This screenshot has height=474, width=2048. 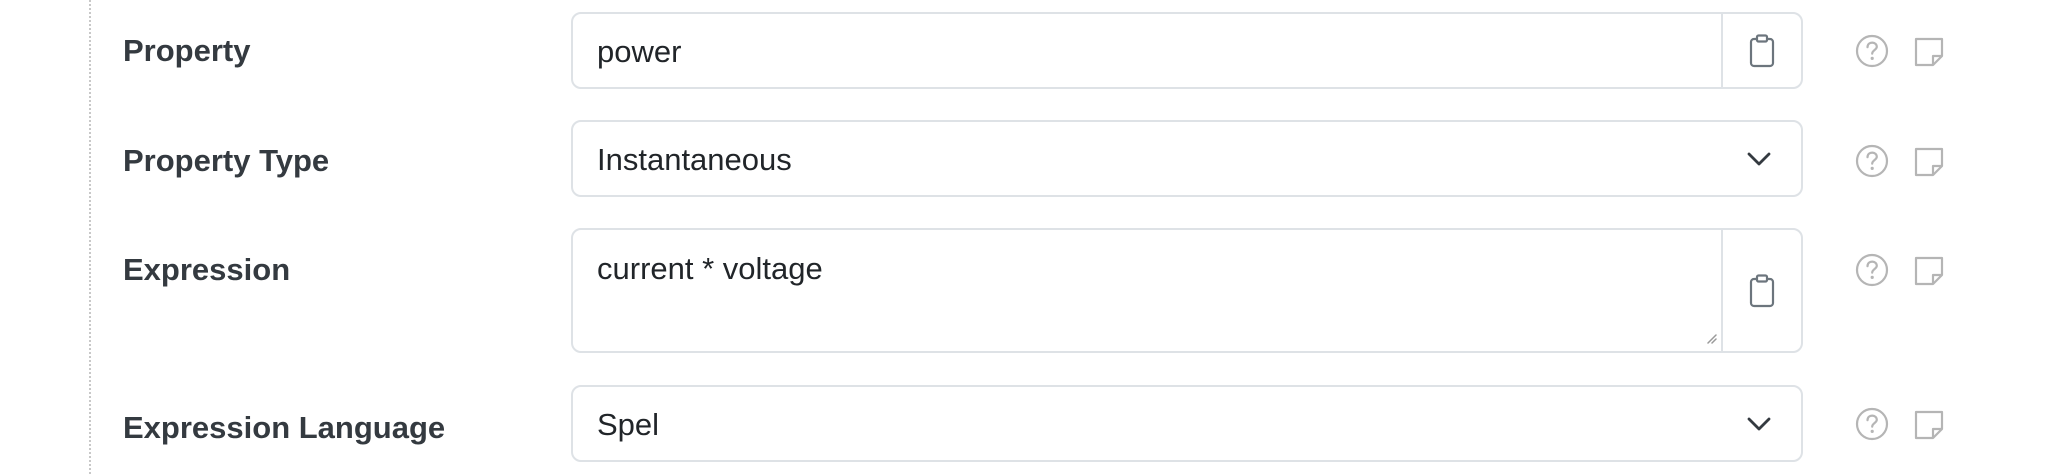 What do you see at coordinates (639, 51) in the screenshot?
I see `property-value: power` at bounding box center [639, 51].